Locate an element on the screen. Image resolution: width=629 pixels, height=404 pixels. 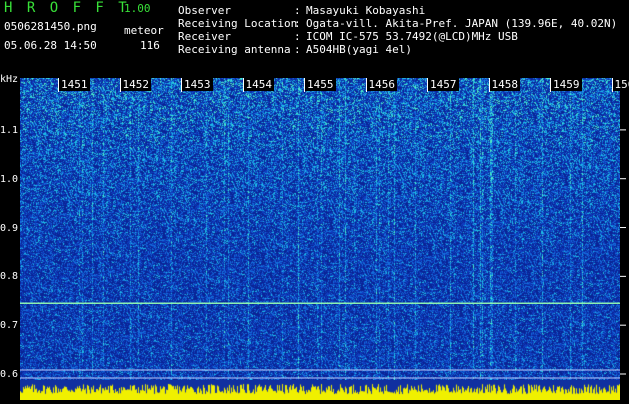
file-name: 0506281450.png is located at coordinates (50, 26).